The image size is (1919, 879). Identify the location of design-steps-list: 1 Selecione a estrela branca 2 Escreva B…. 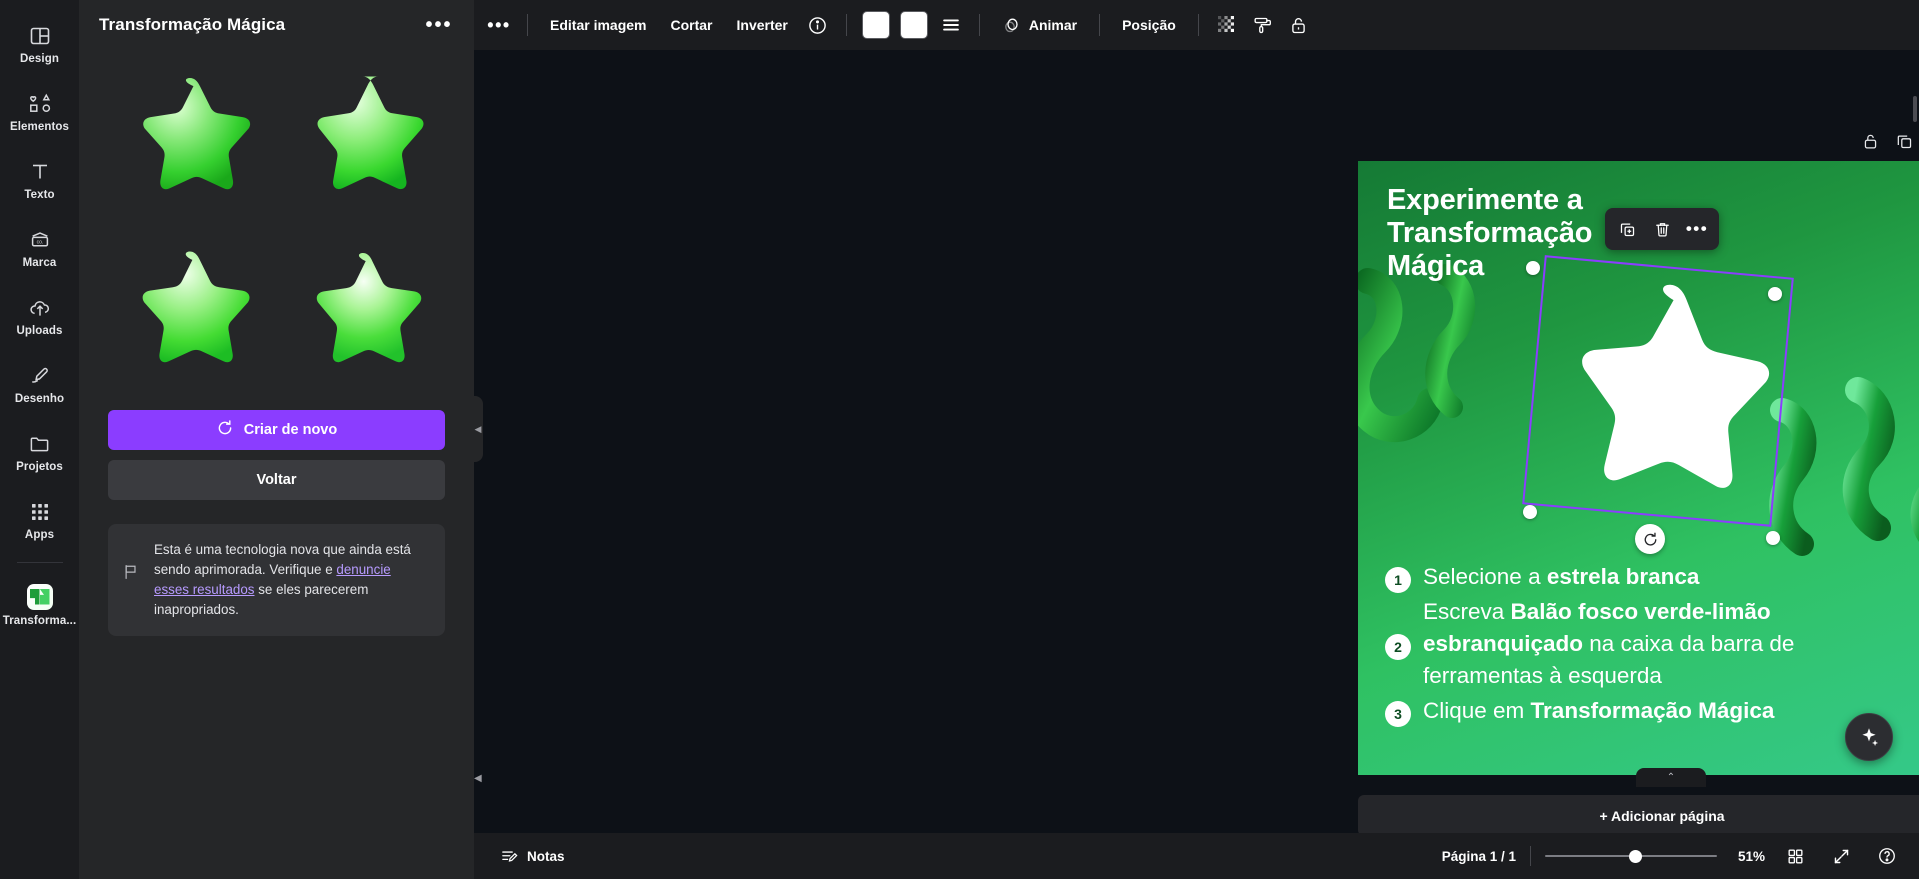
(1625, 645).